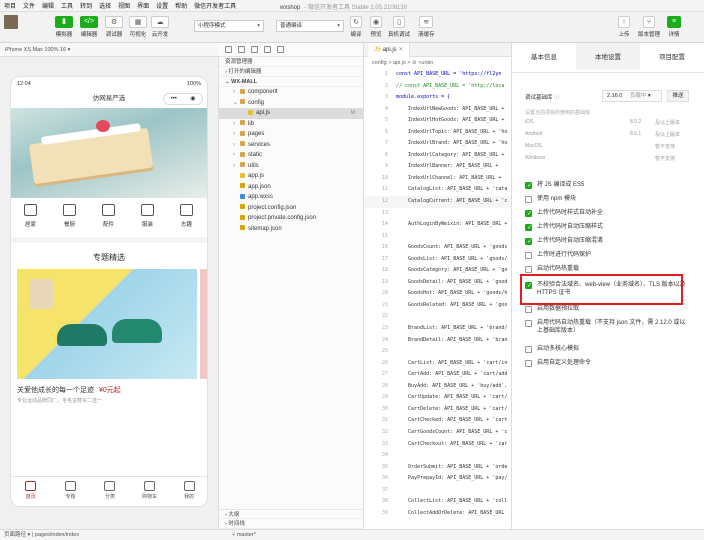 This screenshot has width=704, height=540. What do you see at coordinates (254, 49) in the screenshot?
I see `git-icon` at bounding box center [254, 49].